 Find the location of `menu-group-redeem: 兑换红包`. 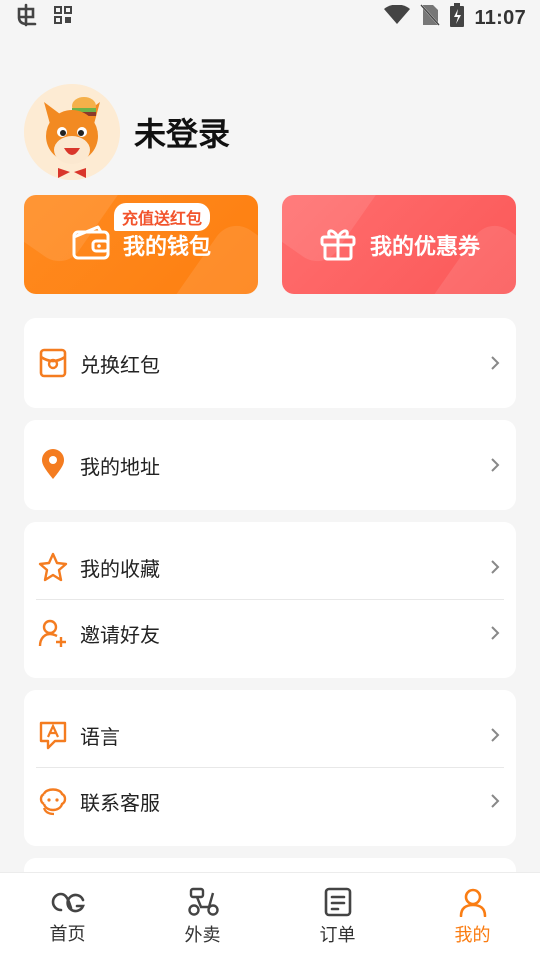

menu-group-redeem: 兑换红包 is located at coordinates (270, 363).